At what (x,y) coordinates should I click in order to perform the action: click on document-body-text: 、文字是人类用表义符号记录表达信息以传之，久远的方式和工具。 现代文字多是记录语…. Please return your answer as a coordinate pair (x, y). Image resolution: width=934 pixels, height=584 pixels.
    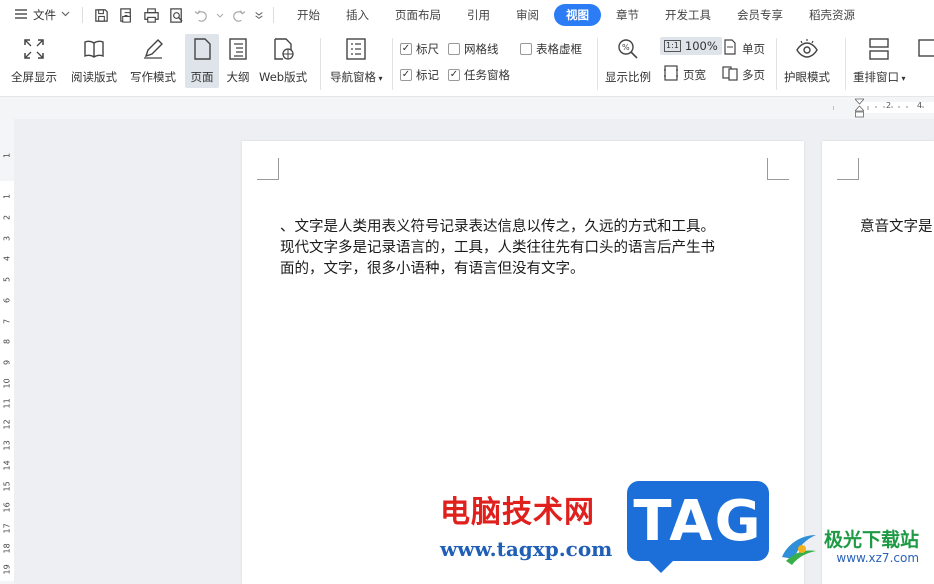
    Looking at the image, I should click on (525, 248).